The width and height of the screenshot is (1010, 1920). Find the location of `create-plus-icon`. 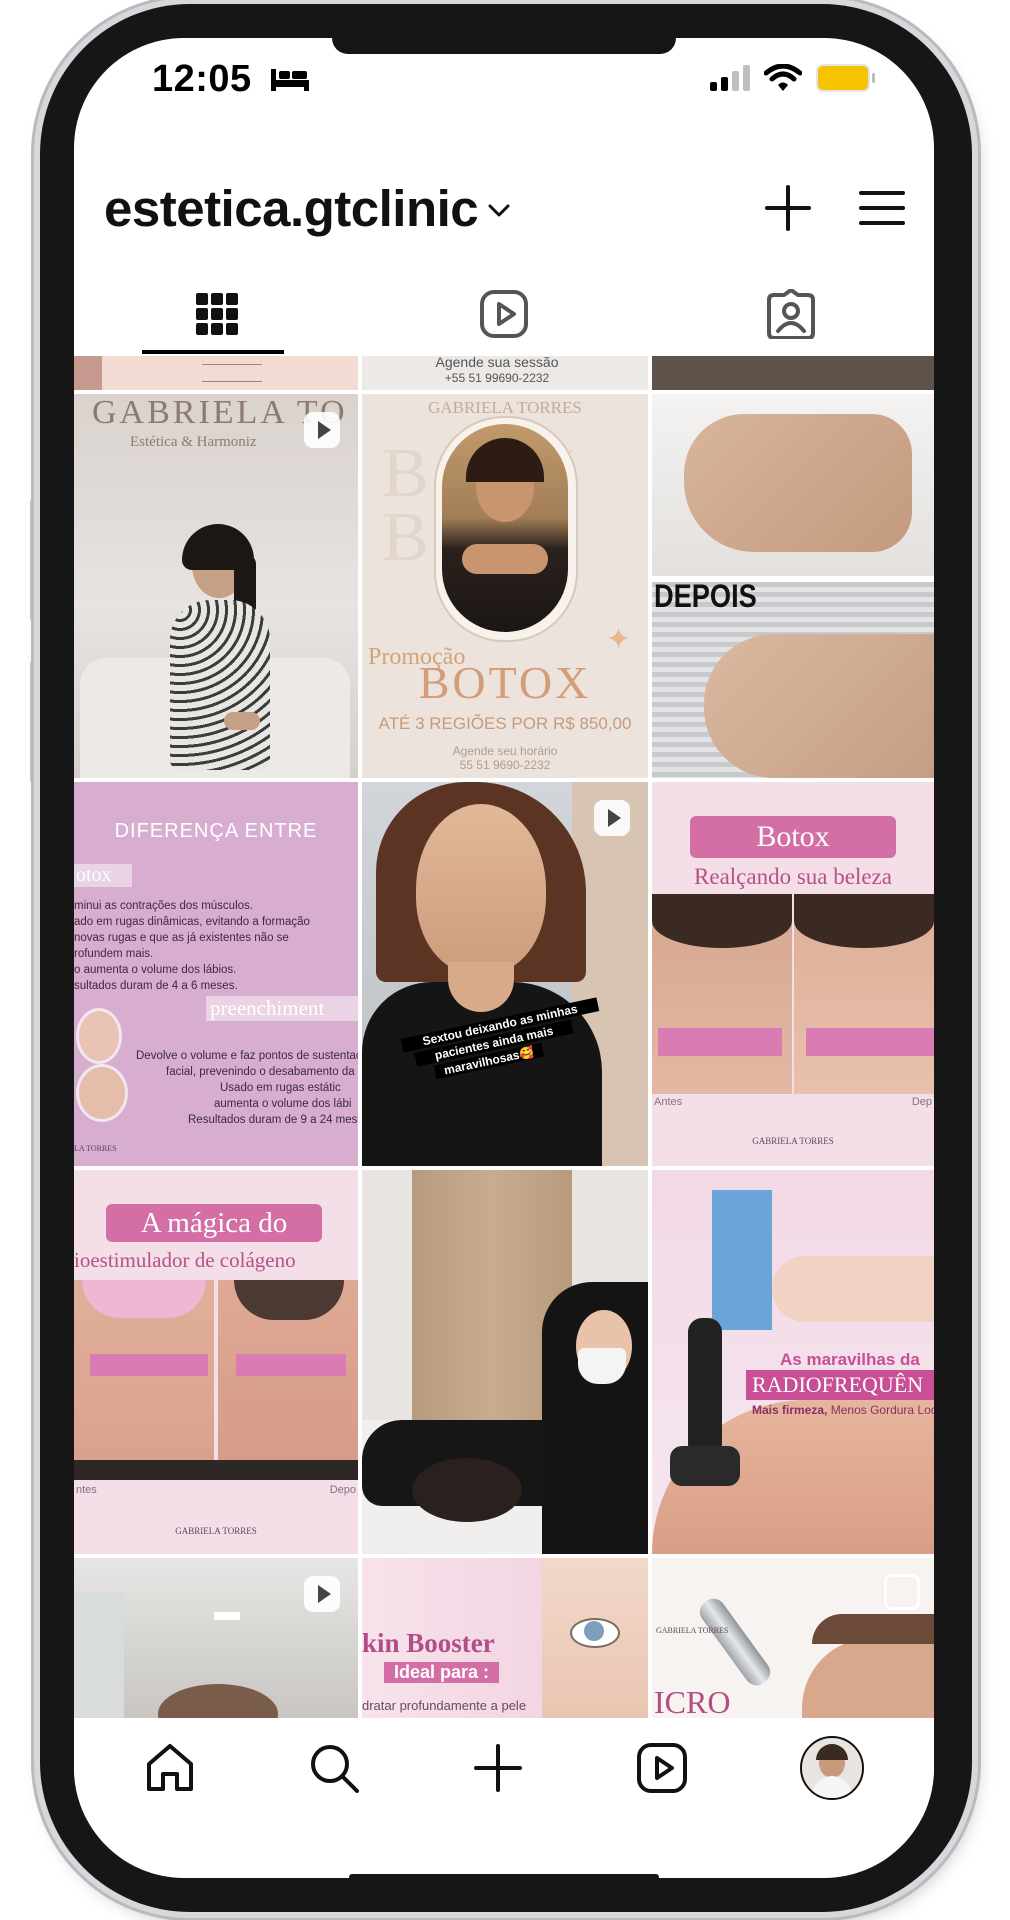

create-plus-icon is located at coordinates (788, 208).